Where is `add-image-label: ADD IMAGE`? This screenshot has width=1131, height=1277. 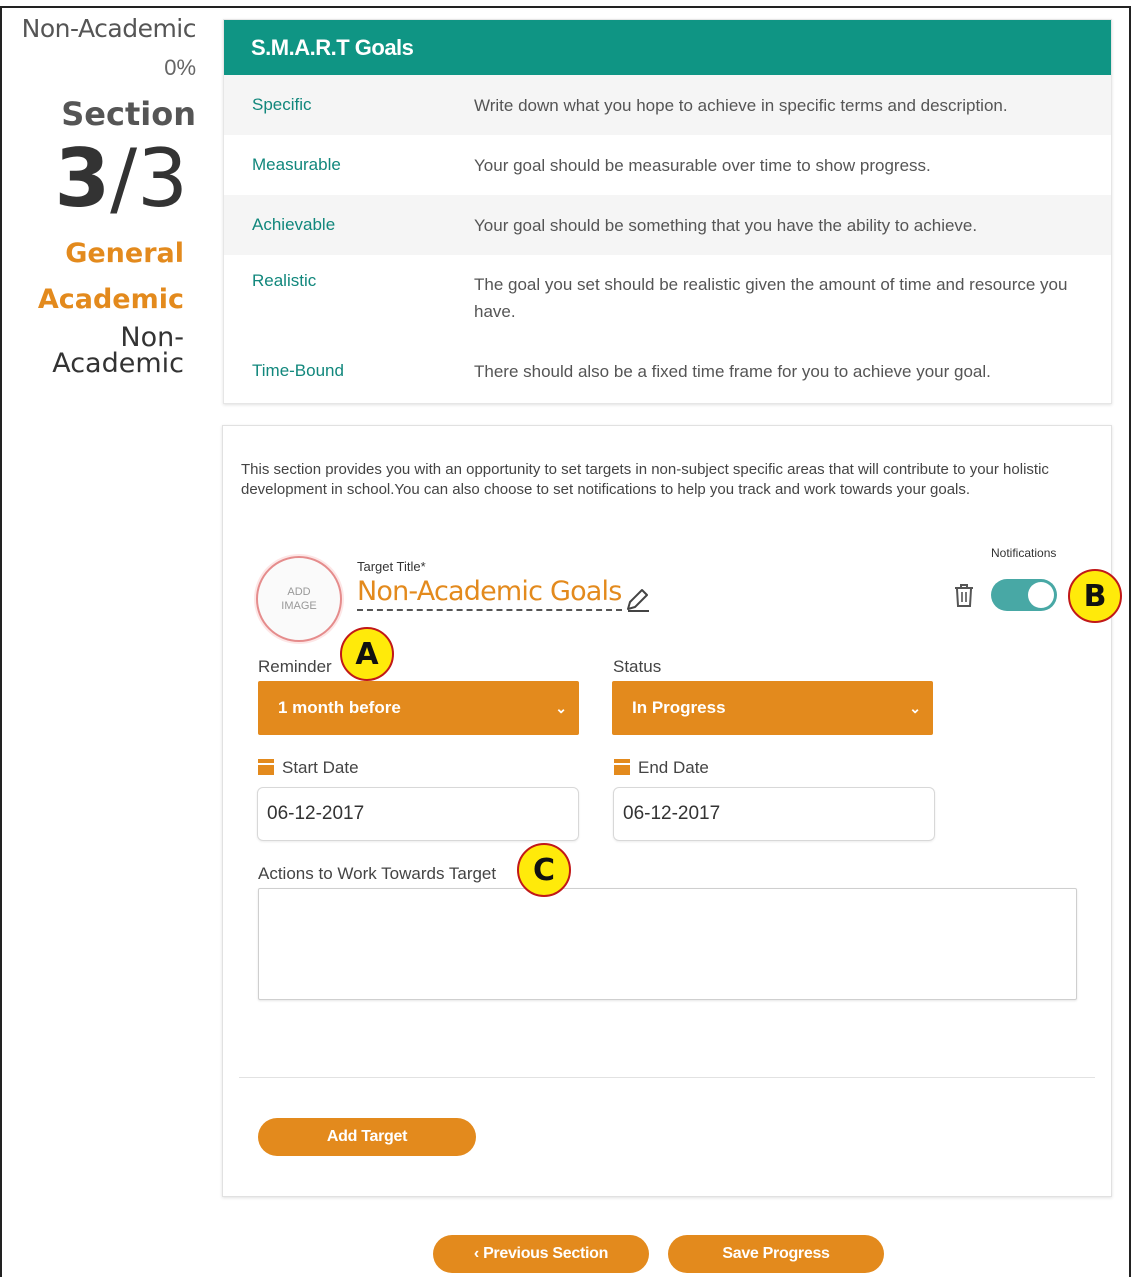 add-image-label: ADD IMAGE is located at coordinates (299, 599).